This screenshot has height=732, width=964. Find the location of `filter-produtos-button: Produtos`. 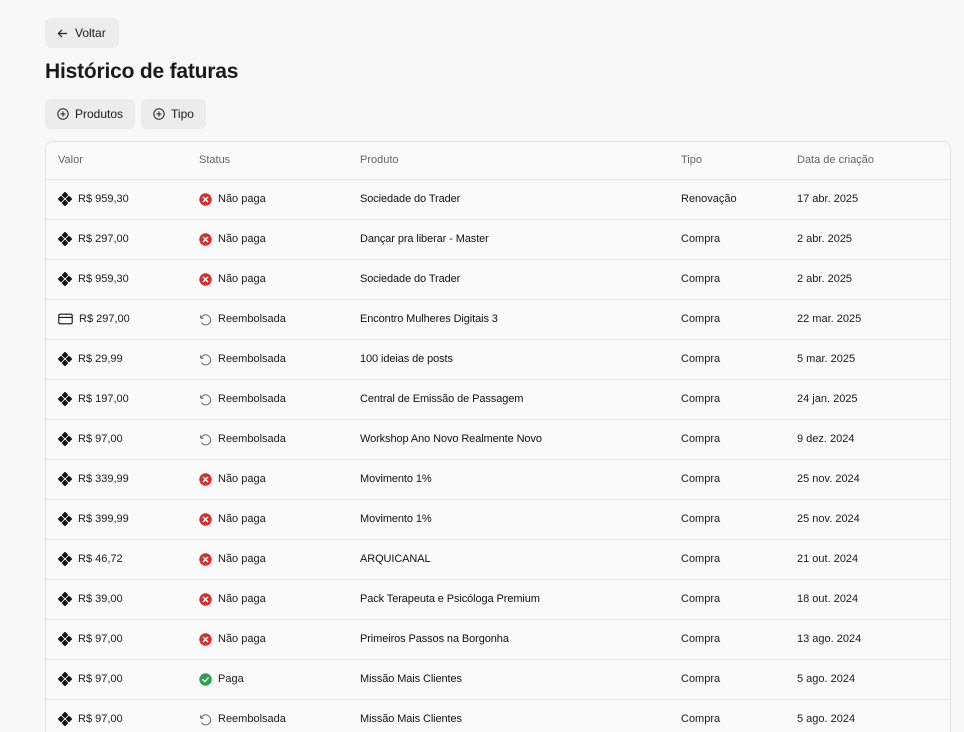

filter-produtos-button: Produtos is located at coordinates (90, 114).